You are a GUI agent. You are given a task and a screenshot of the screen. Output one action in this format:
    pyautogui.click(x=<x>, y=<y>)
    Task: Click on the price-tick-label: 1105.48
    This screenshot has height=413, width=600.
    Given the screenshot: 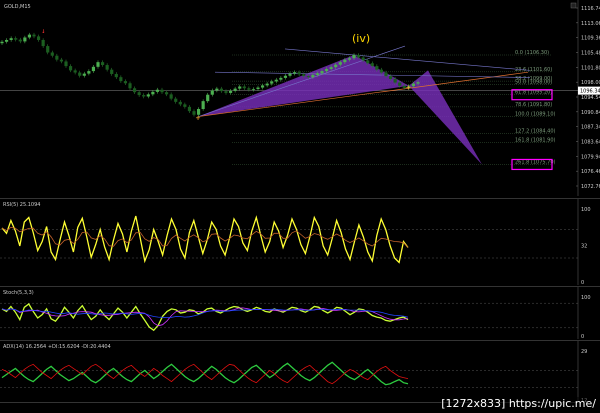 What is the action you would take?
    pyautogui.click(x=590, y=54)
    